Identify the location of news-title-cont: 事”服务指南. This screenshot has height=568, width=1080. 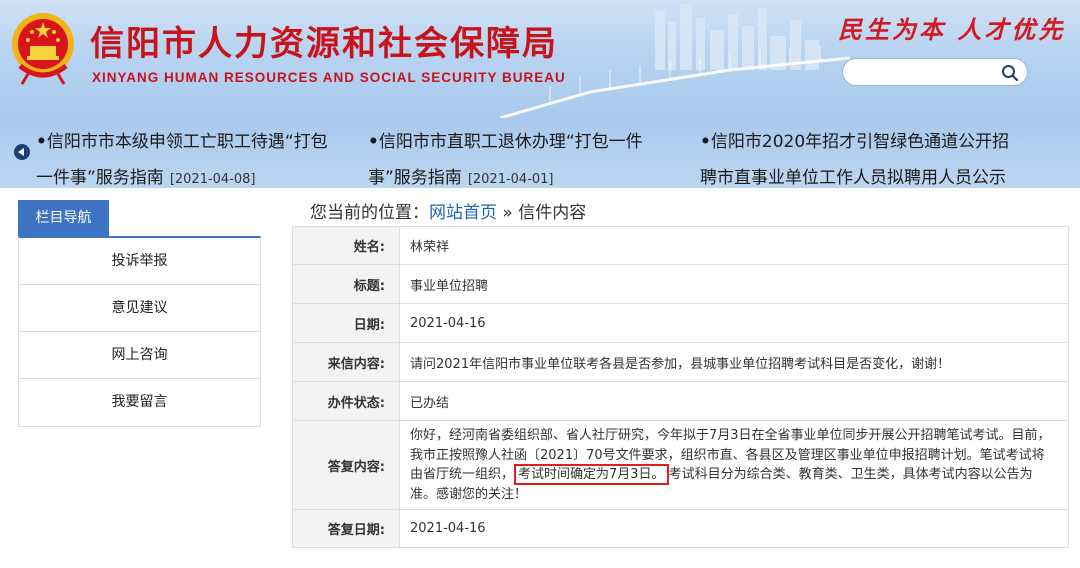
(415, 178).